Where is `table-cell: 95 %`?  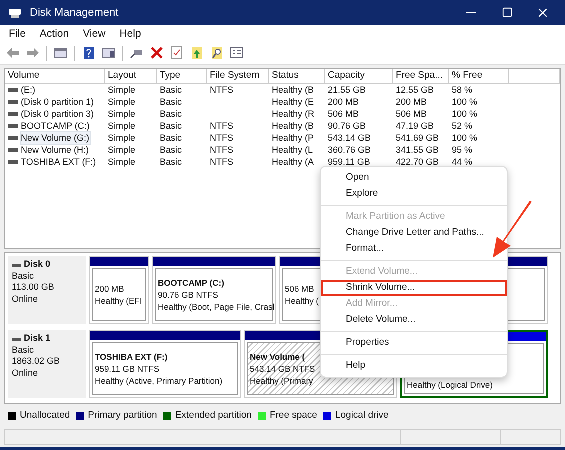 table-cell: 95 % is located at coordinates (462, 150).